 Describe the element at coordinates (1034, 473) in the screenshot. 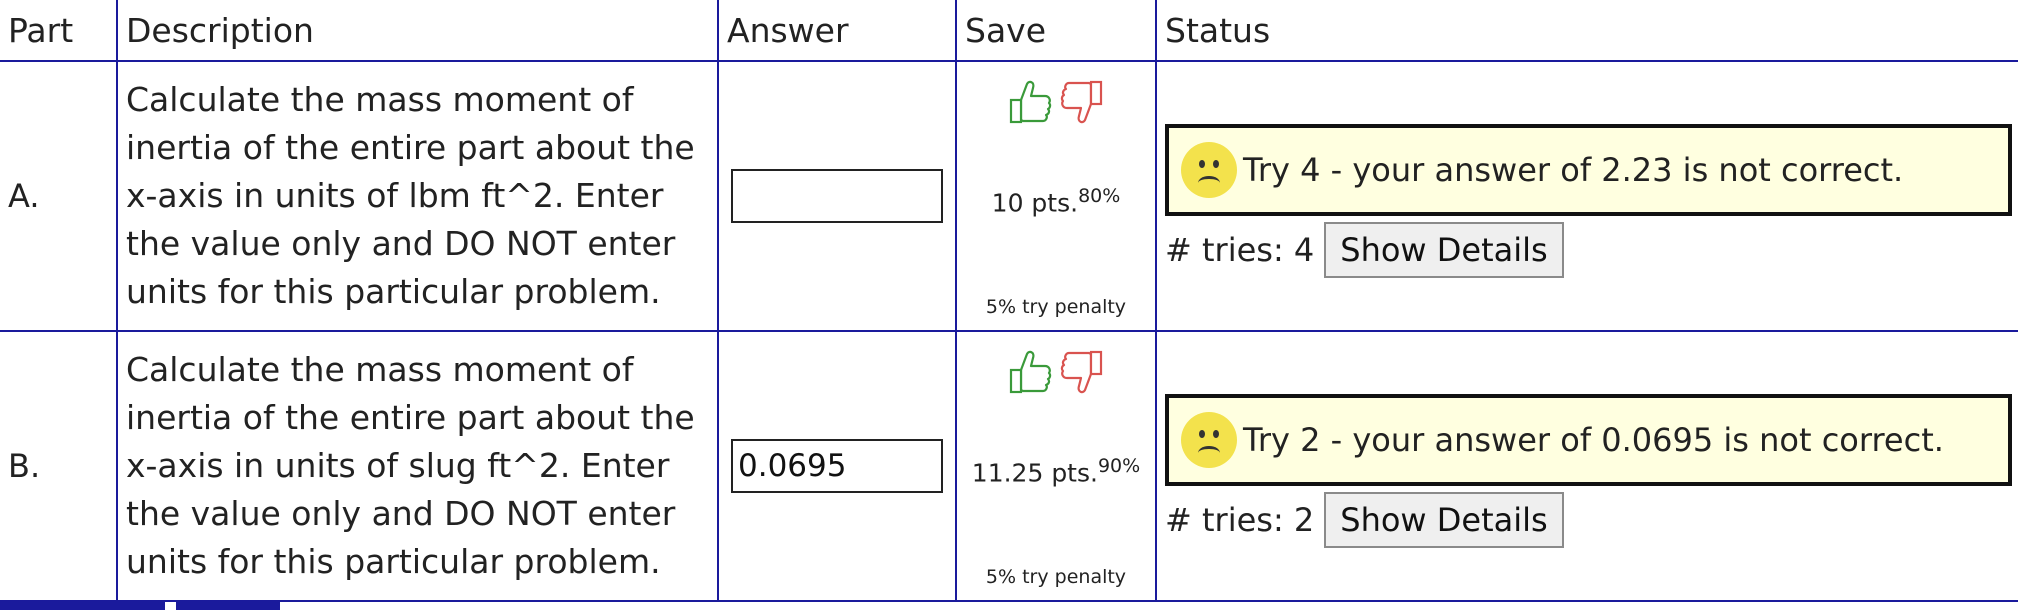

I see `points-label: 11.25 pts.` at that location.